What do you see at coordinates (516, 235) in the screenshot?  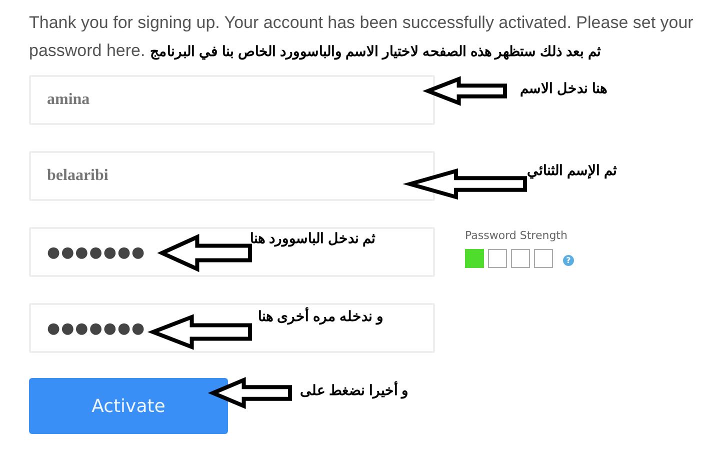 I see `strength-label: Password Strength` at bounding box center [516, 235].